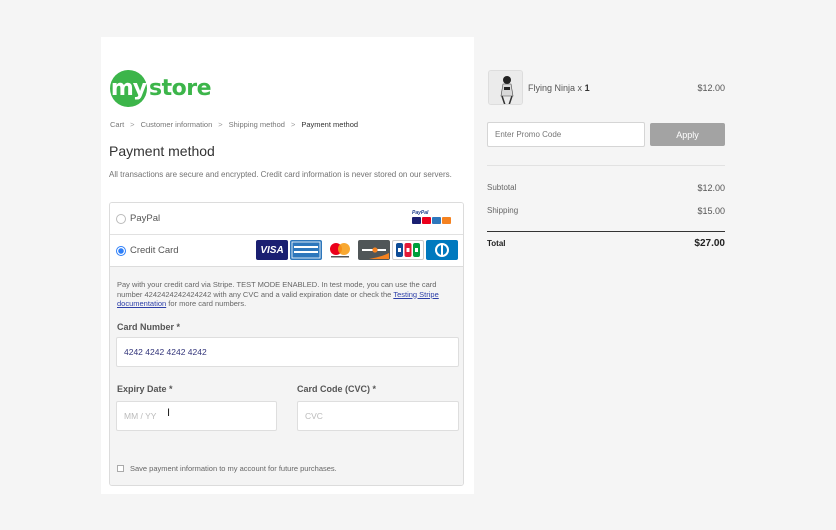  Describe the element at coordinates (711, 211) in the screenshot. I see `shipping-value: $15.00` at that location.